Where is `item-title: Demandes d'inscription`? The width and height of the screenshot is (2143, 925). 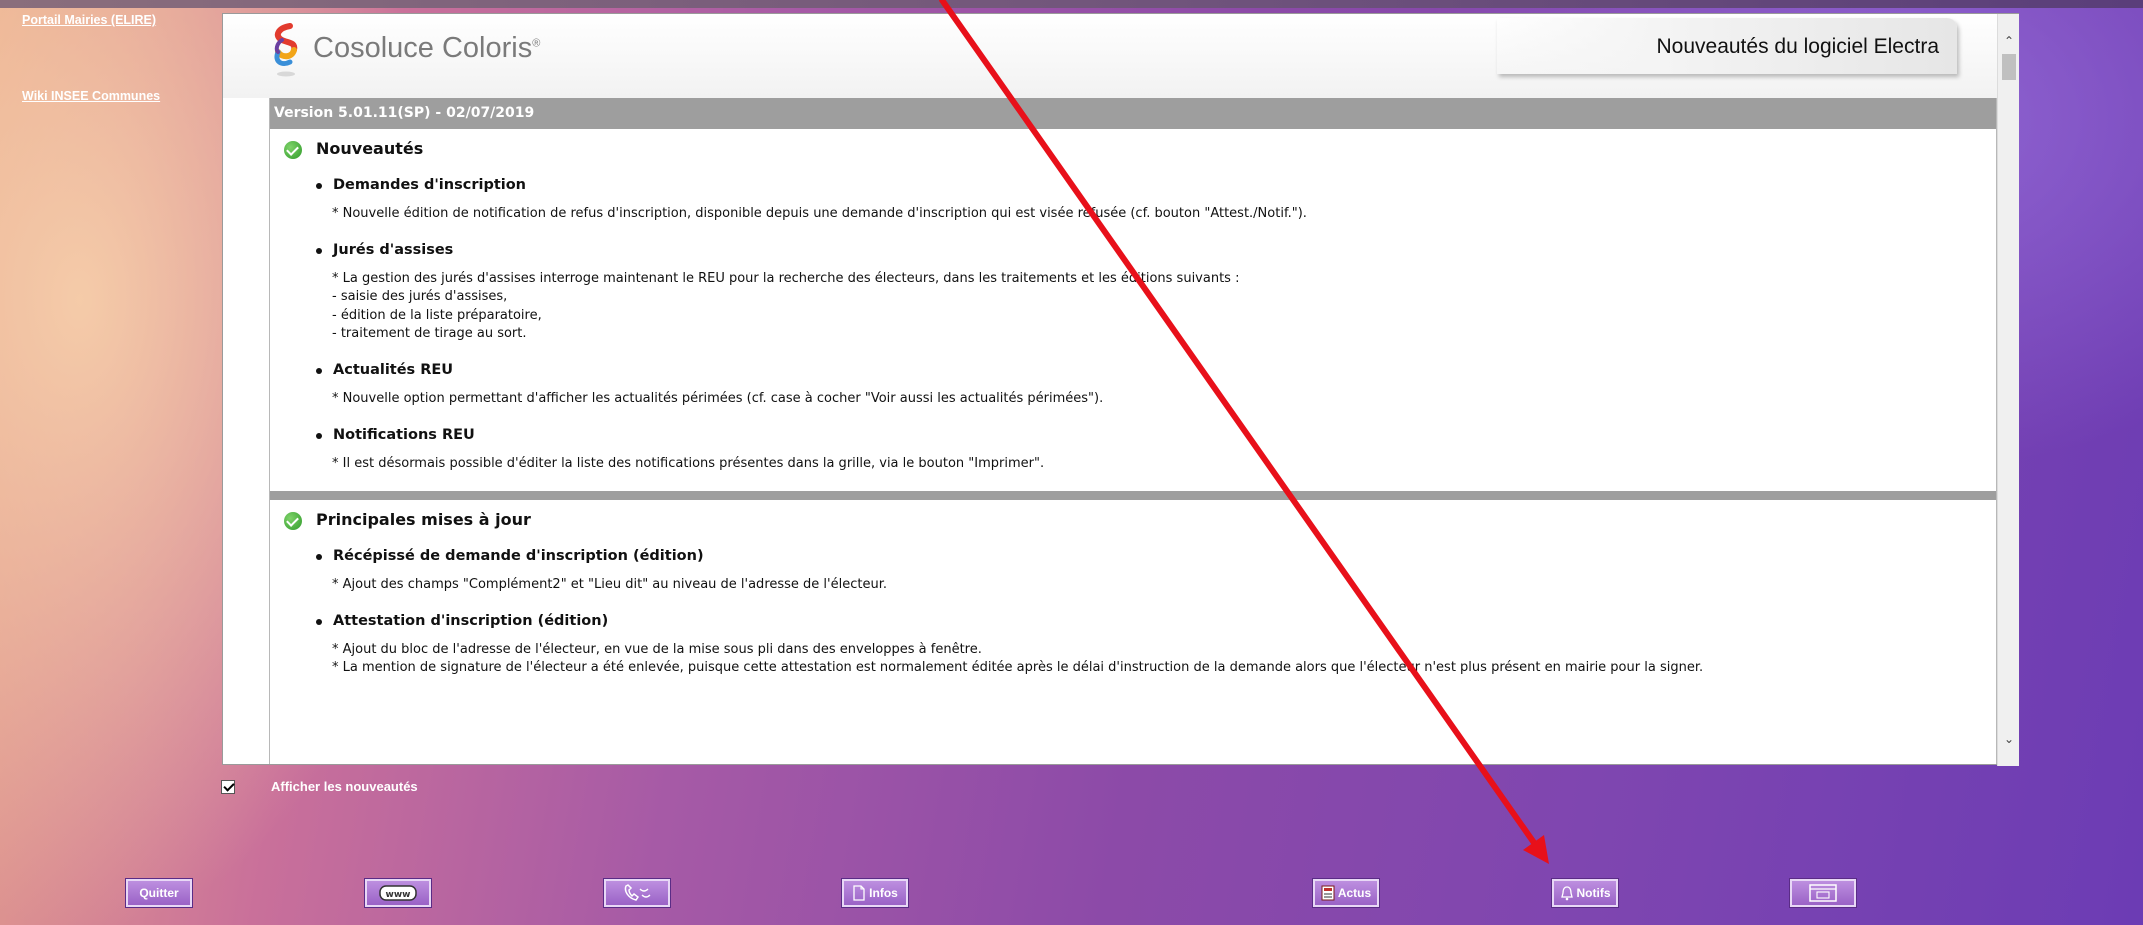
item-title: Demandes d'inscription is located at coordinates (1133, 186).